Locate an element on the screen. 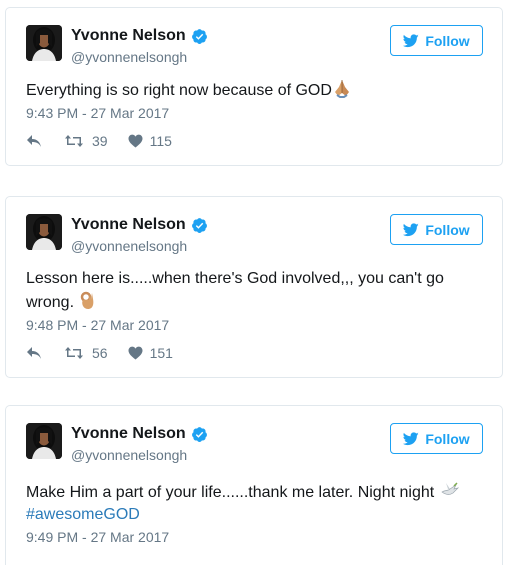 This screenshot has width=508, height=565. tweet-actions: 56 151 is located at coordinates (99, 353).